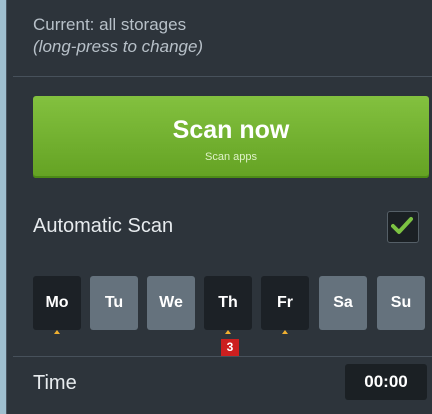 Image resolution: width=432 pixels, height=414 pixels. I want to click on day-label: Tu, so click(114, 302).